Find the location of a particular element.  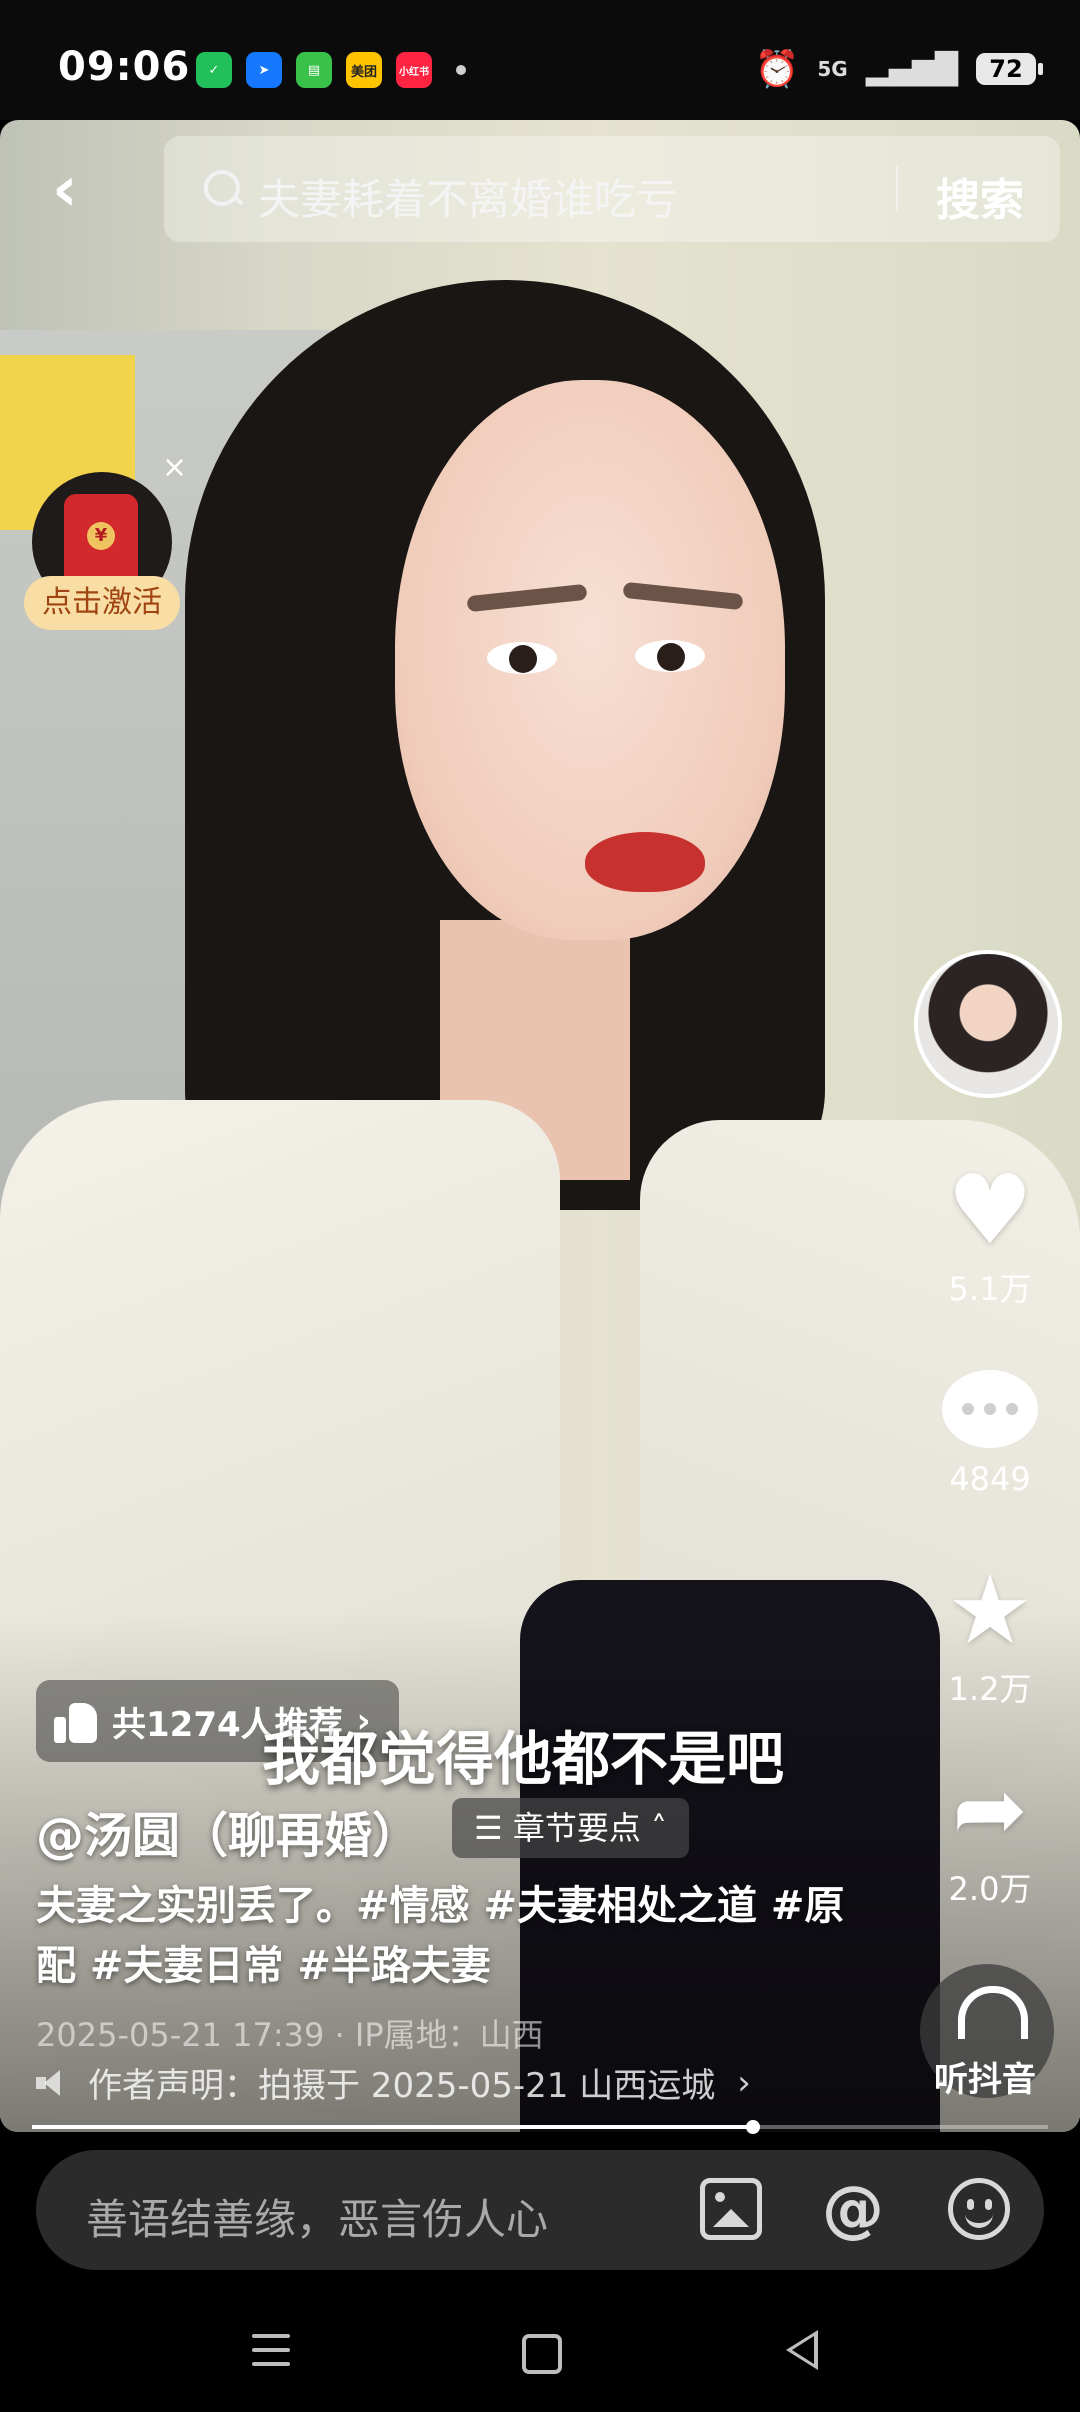

thumbs-up-icon is located at coordinates (76, 1721).